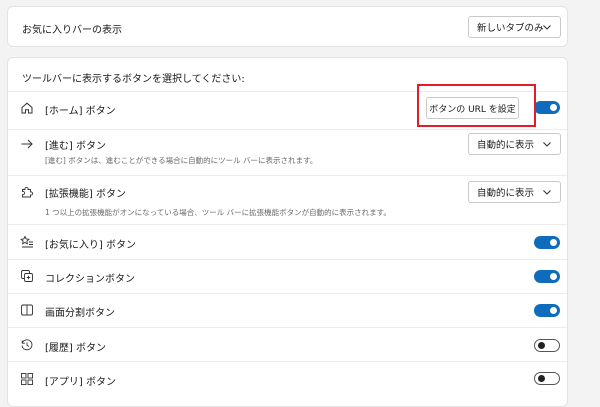 The width and height of the screenshot is (600, 407). What do you see at coordinates (133, 79) in the screenshot?
I see `toolbar-section-heading: ツールバーに表示するボタンを選択してください:` at bounding box center [133, 79].